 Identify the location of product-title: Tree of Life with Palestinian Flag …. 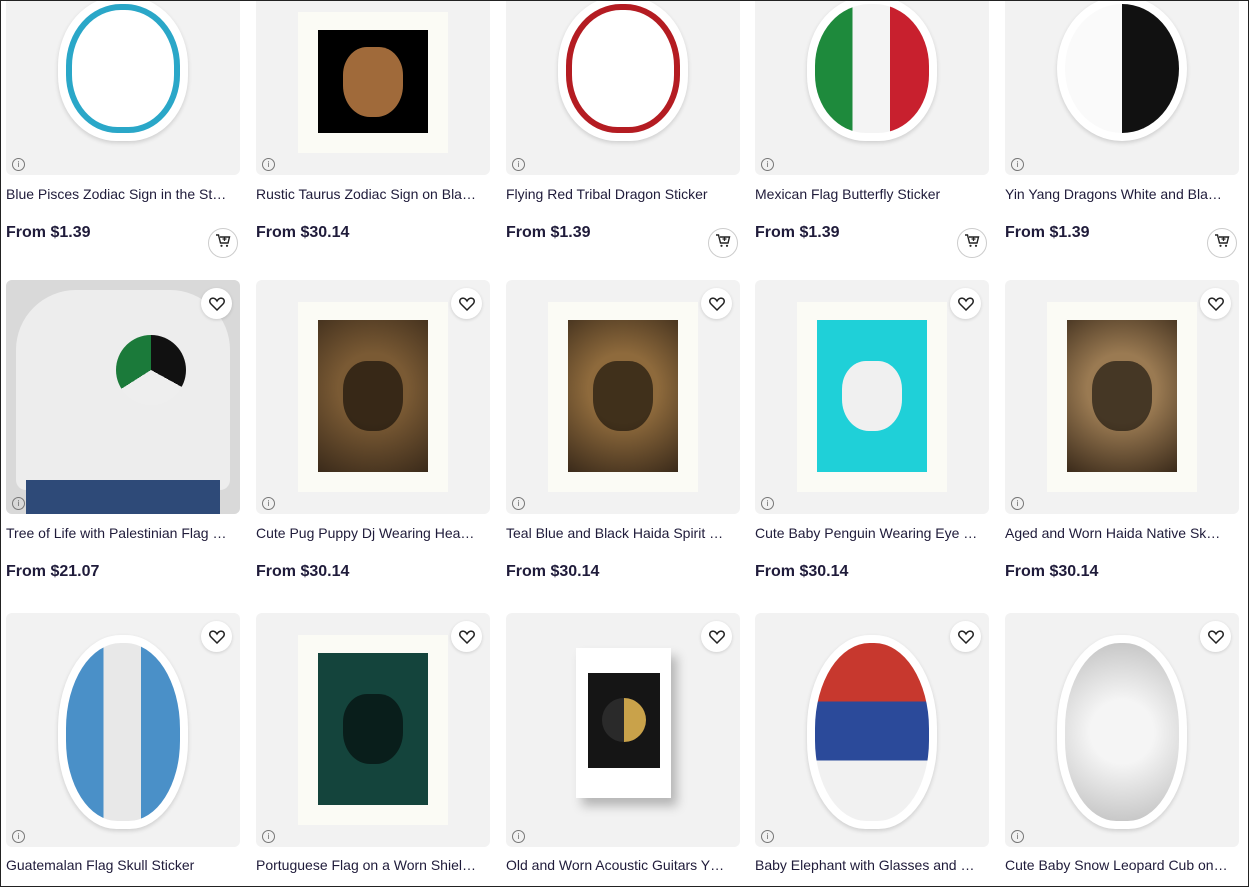
(123, 533).